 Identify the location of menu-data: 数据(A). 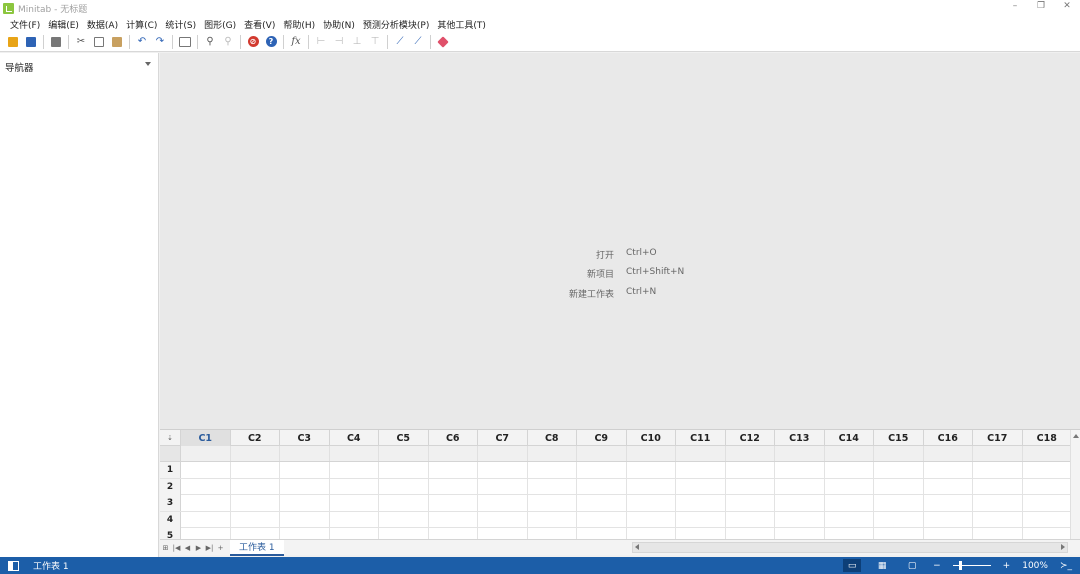
(102, 24).